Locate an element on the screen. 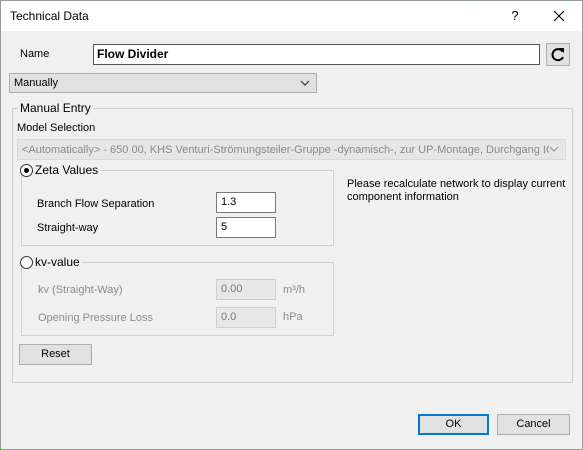 The height and width of the screenshot is (450, 583). title-bar: Technical Data ? is located at coordinates (291, 16).